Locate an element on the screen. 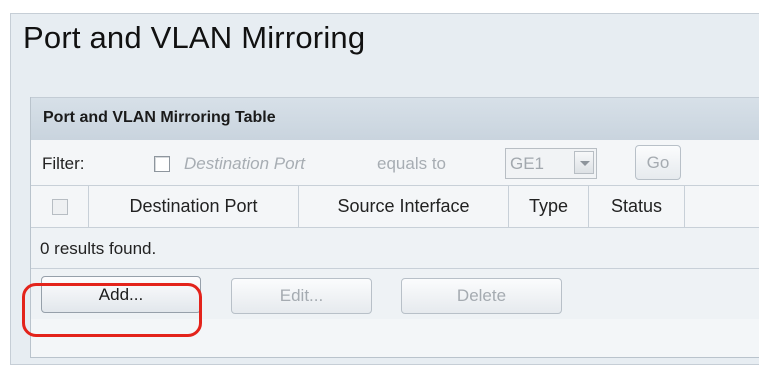 This screenshot has height=374, width=759. column-type: Type is located at coordinates (549, 206).